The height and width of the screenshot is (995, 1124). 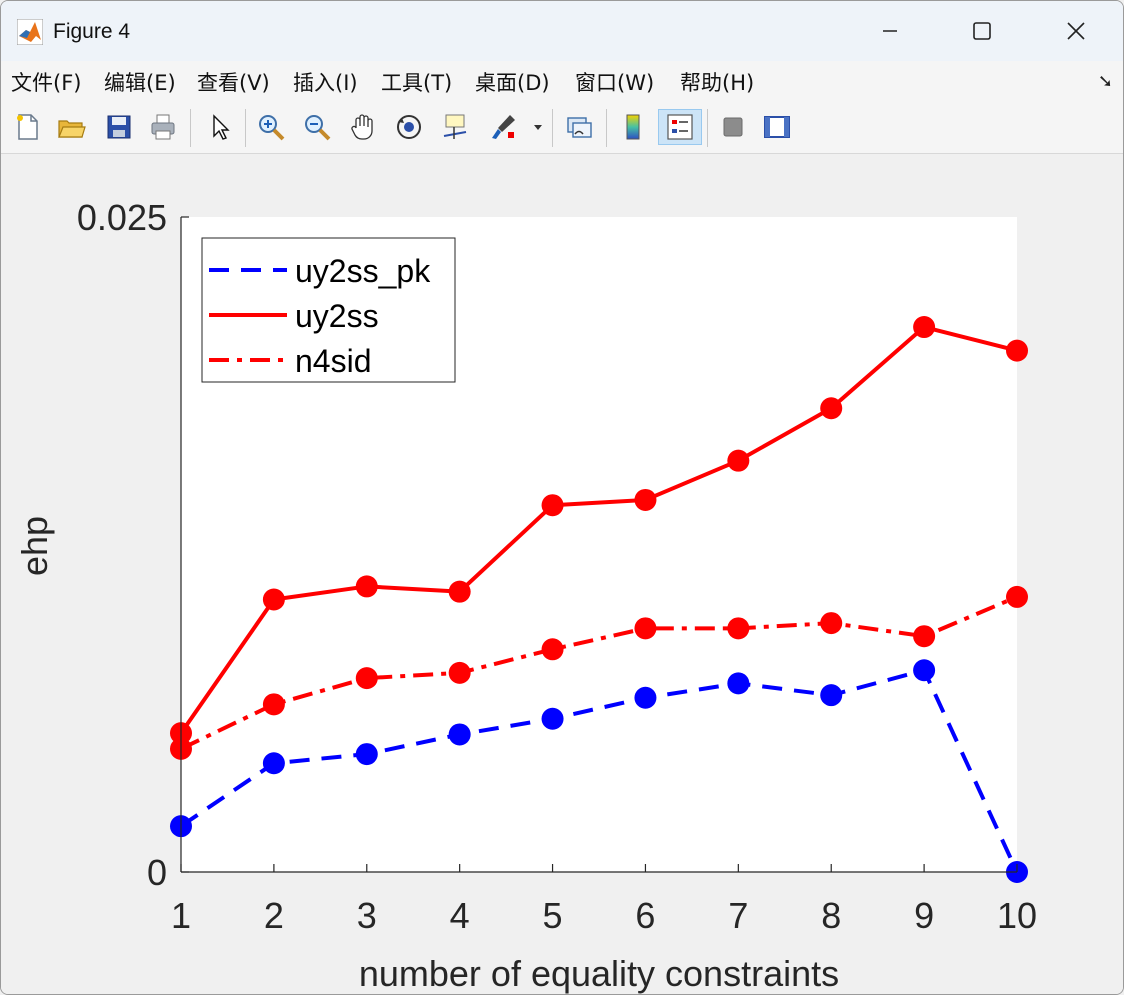 What do you see at coordinates (119, 127) in the screenshot?
I see `save-button` at bounding box center [119, 127].